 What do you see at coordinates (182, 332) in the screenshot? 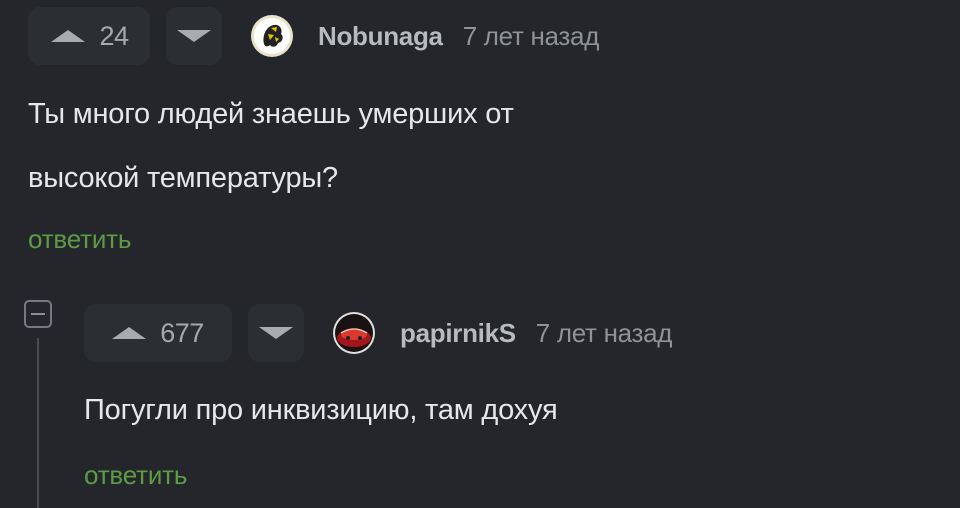
I see `vote-count: 677` at bounding box center [182, 332].